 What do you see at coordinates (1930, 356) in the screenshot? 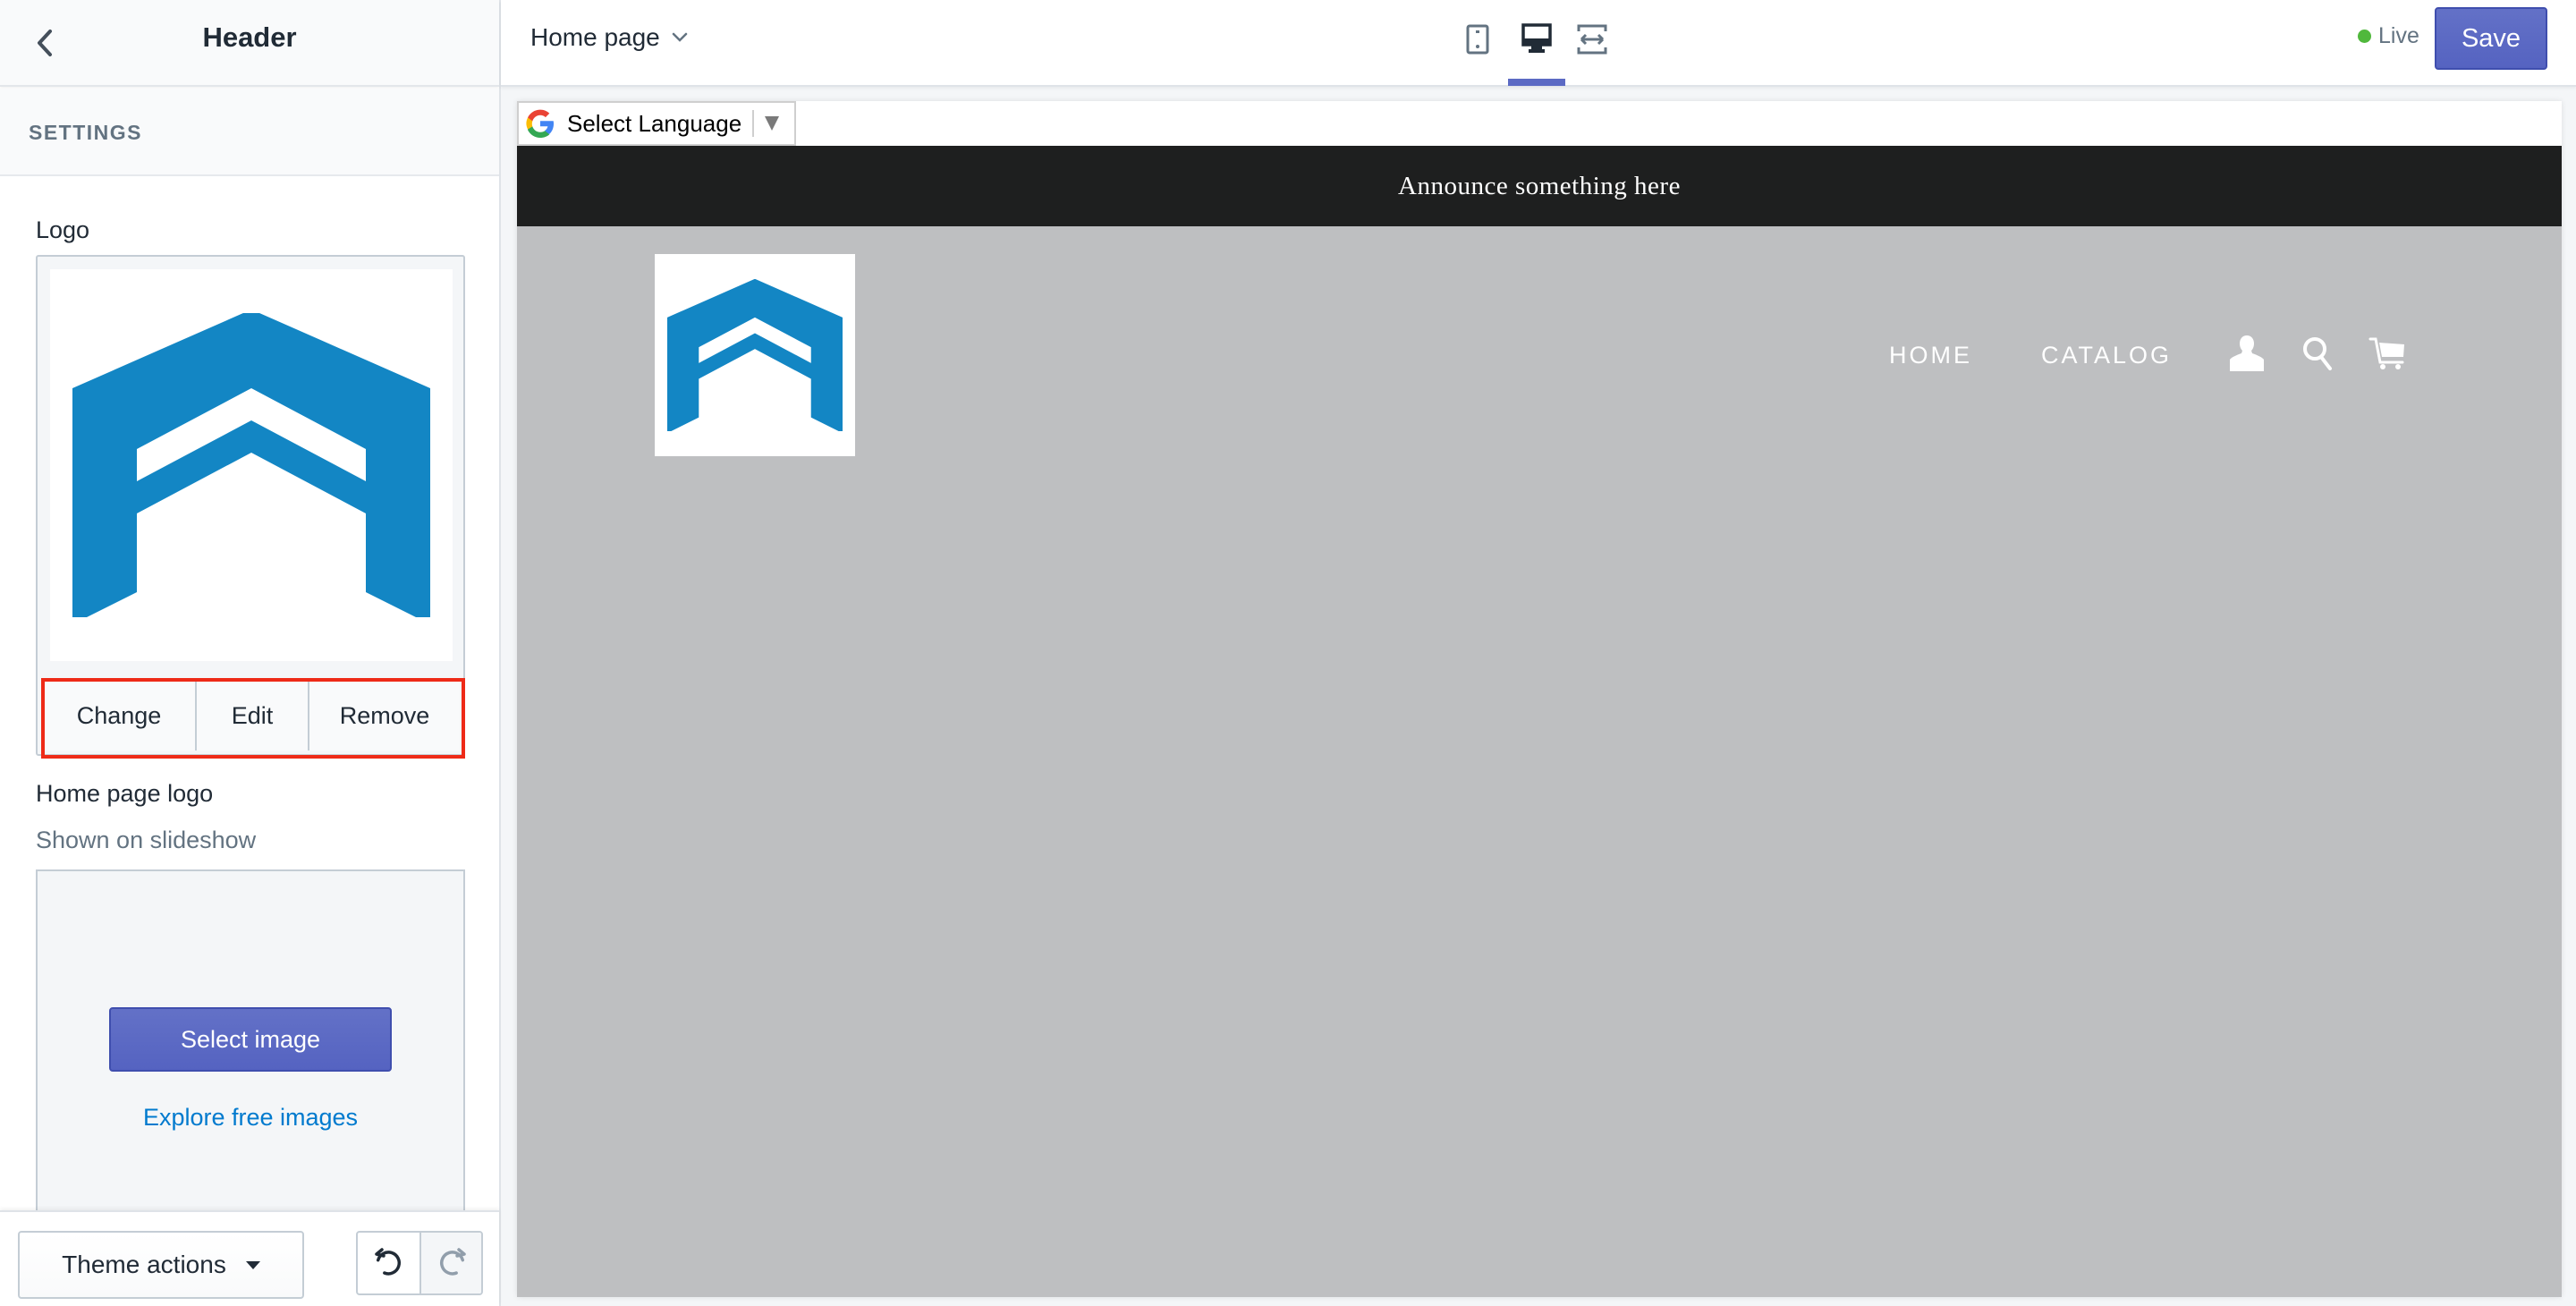
I see `nav-home-link: HOME` at bounding box center [1930, 356].